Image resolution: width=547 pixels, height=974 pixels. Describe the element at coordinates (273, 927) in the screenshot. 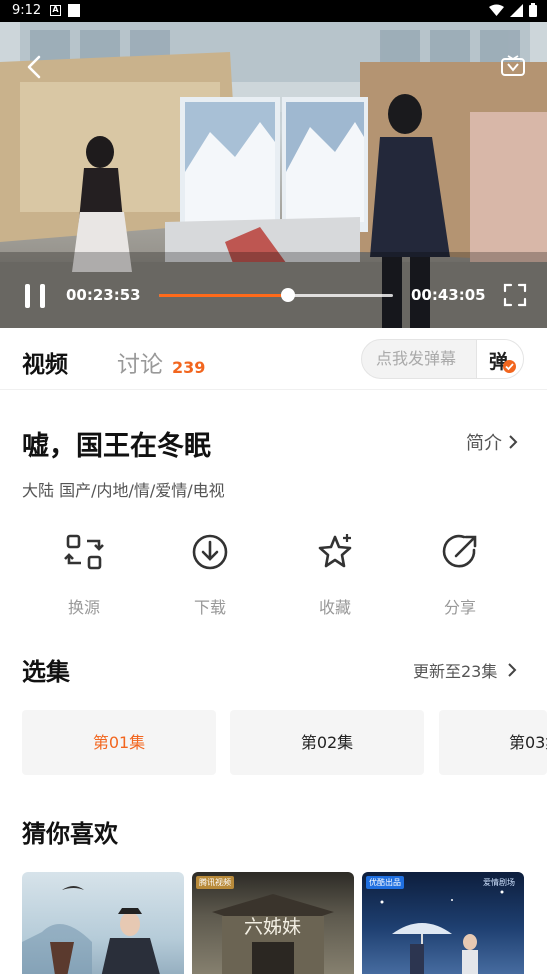

I see `poster-title-art: 六姊妹` at that location.